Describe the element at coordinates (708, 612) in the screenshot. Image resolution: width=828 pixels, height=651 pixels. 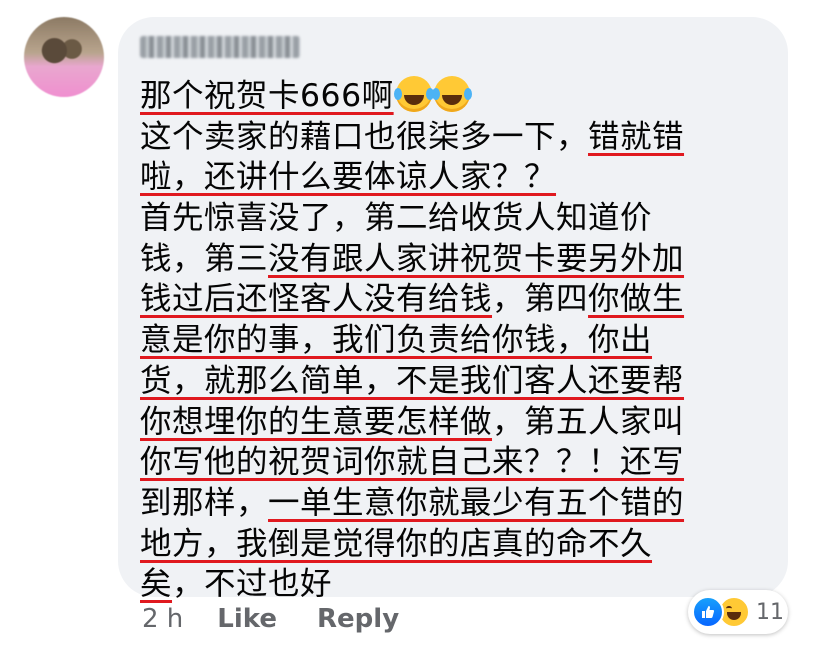
I see `like-icon` at that location.